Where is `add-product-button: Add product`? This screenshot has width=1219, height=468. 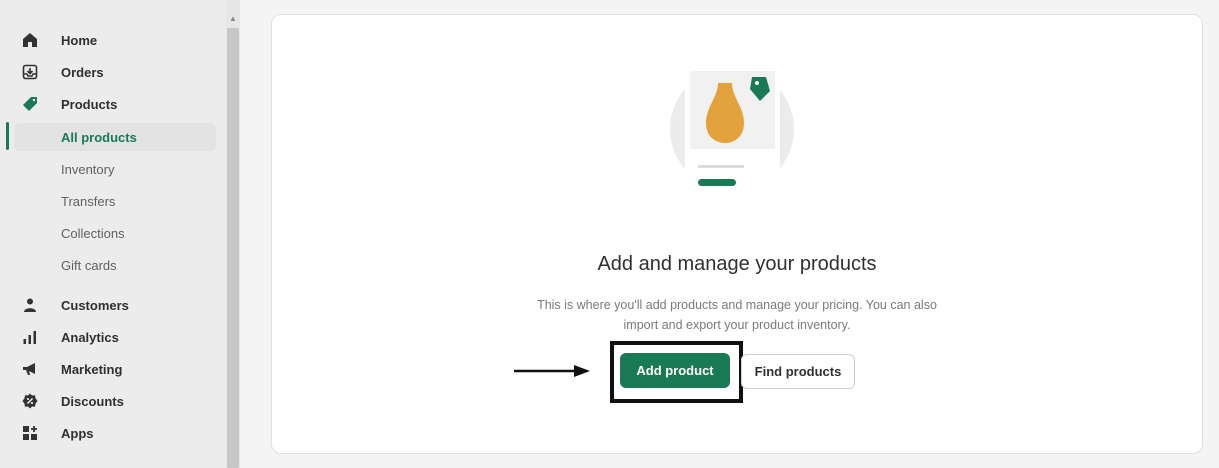
add-product-button: Add product is located at coordinates (675, 370).